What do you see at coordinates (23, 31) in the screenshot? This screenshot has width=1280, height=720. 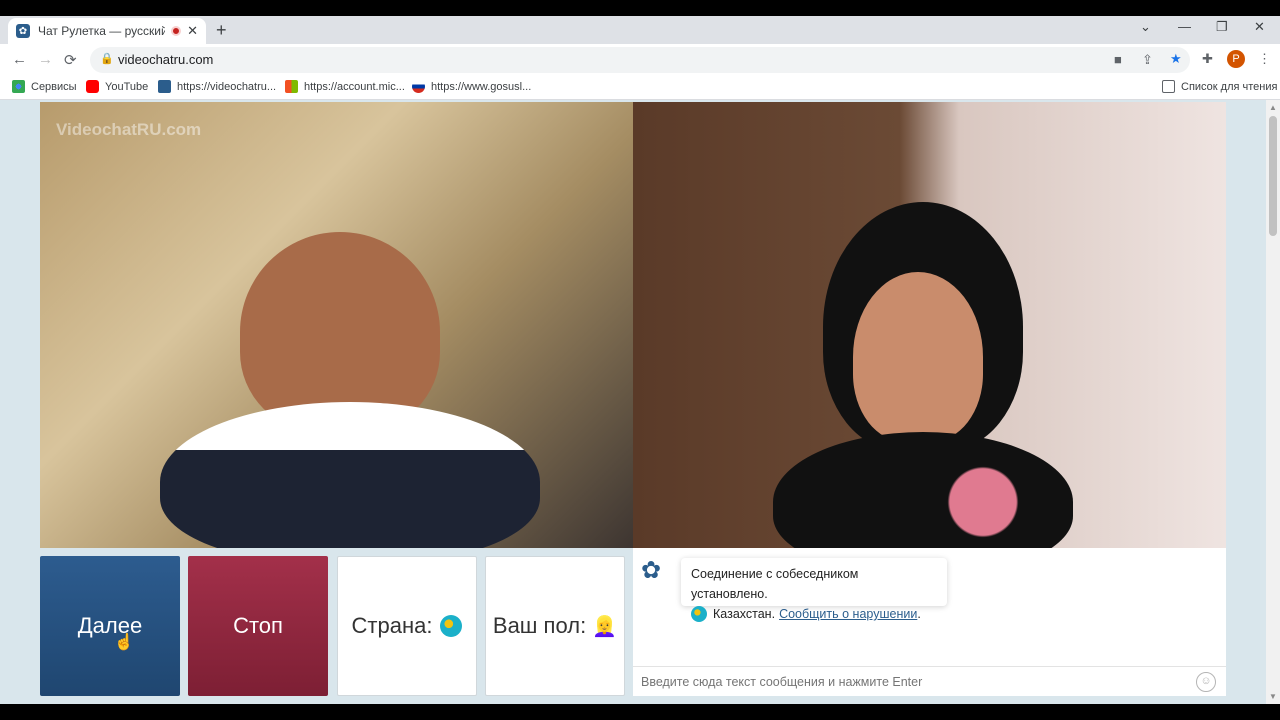 I see `site-favicon-icon: ✿` at bounding box center [23, 31].